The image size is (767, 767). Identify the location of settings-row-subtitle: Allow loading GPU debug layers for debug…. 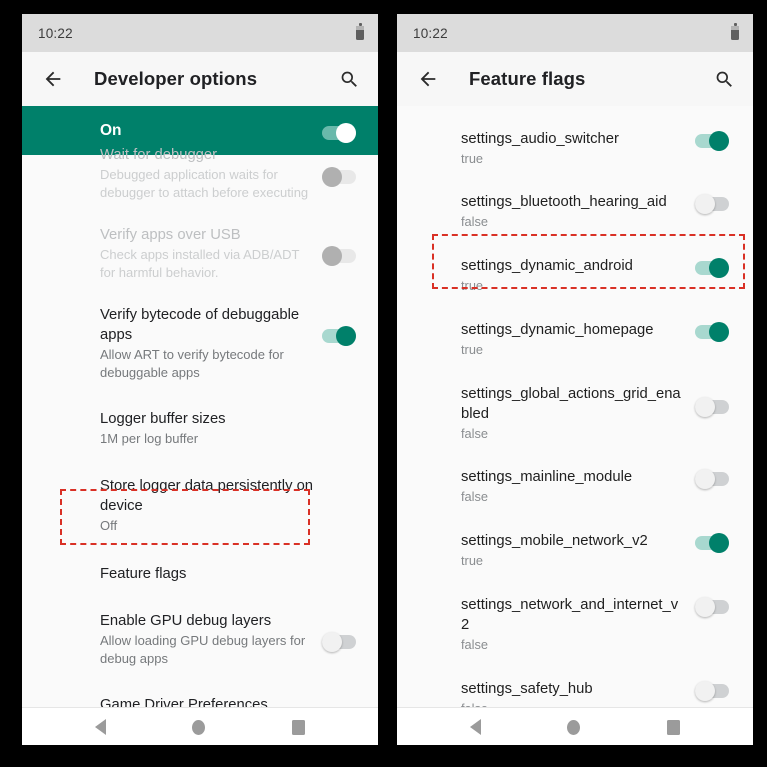
(203, 649).